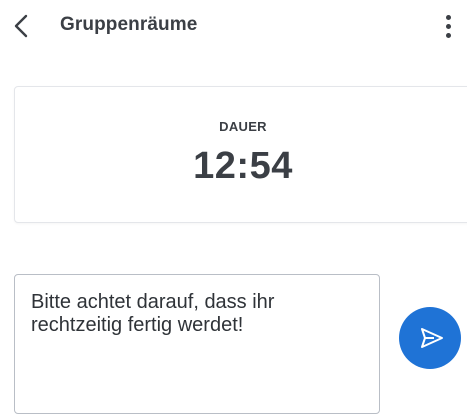 This screenshot has width=467, height=414. Describe the element at coordinates (21, 26) in the screenshot. I see `chevron-left-icon` at that location.